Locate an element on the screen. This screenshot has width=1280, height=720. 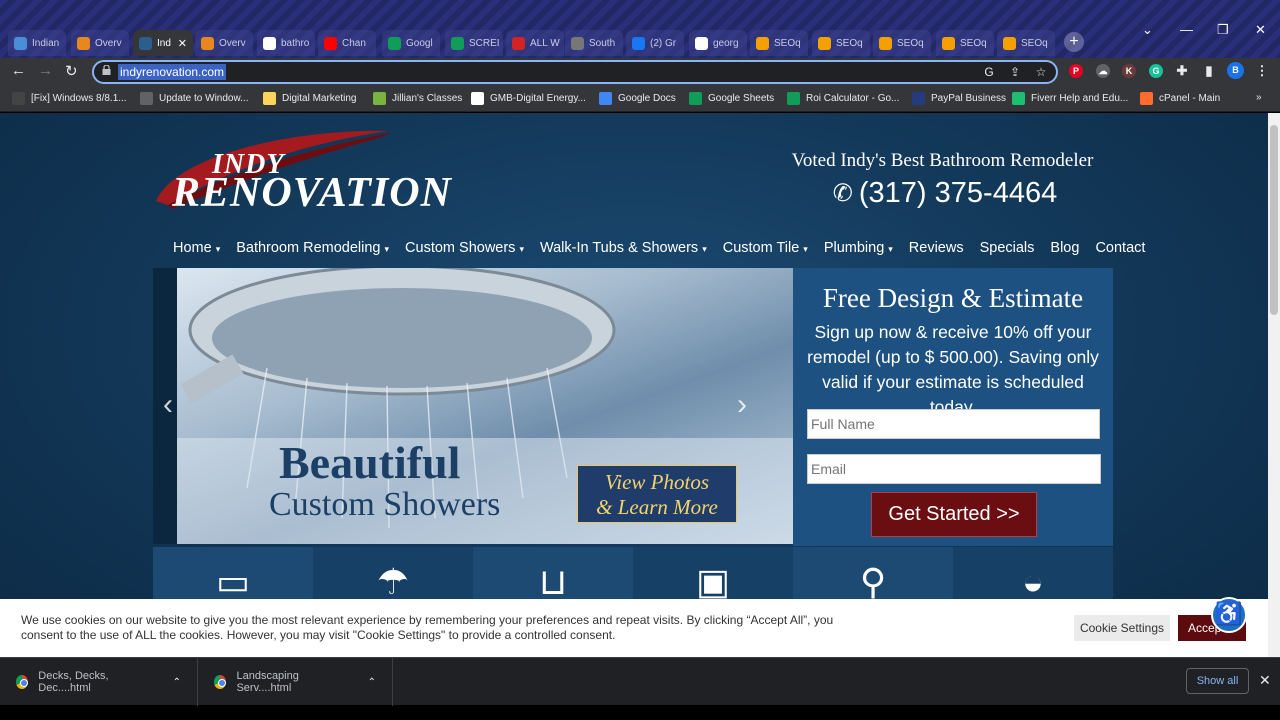
maximize-icon: ❐ is located at coordinates (1223, 30).